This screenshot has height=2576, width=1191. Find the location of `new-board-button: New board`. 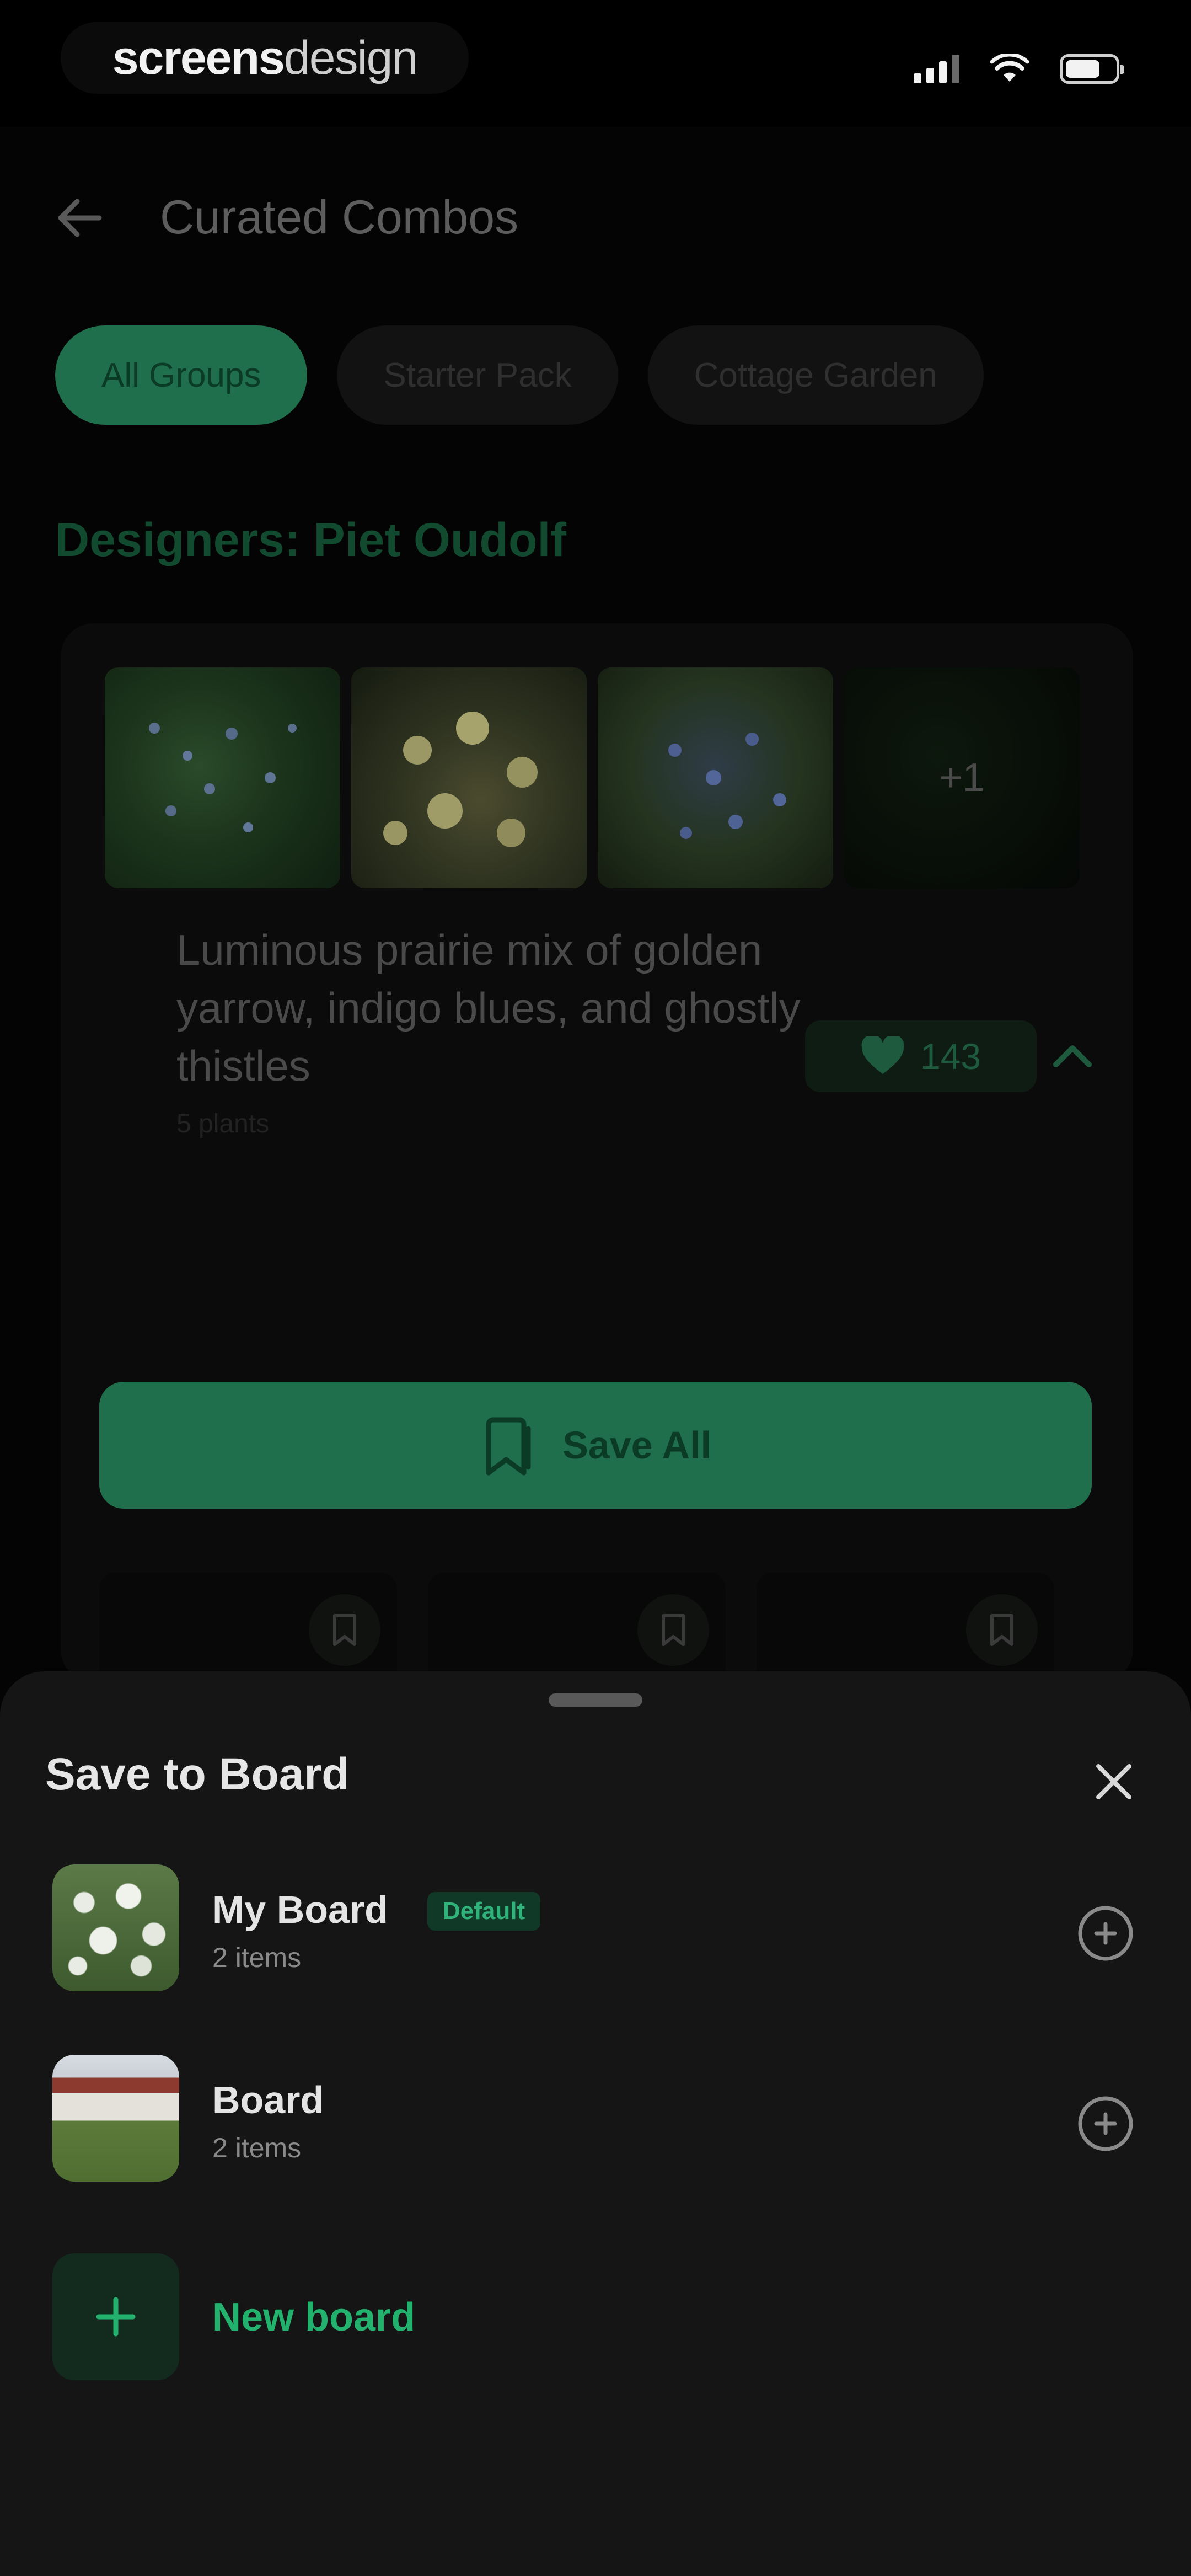

new-board-button: New board is located at coordinates (328, 2316).